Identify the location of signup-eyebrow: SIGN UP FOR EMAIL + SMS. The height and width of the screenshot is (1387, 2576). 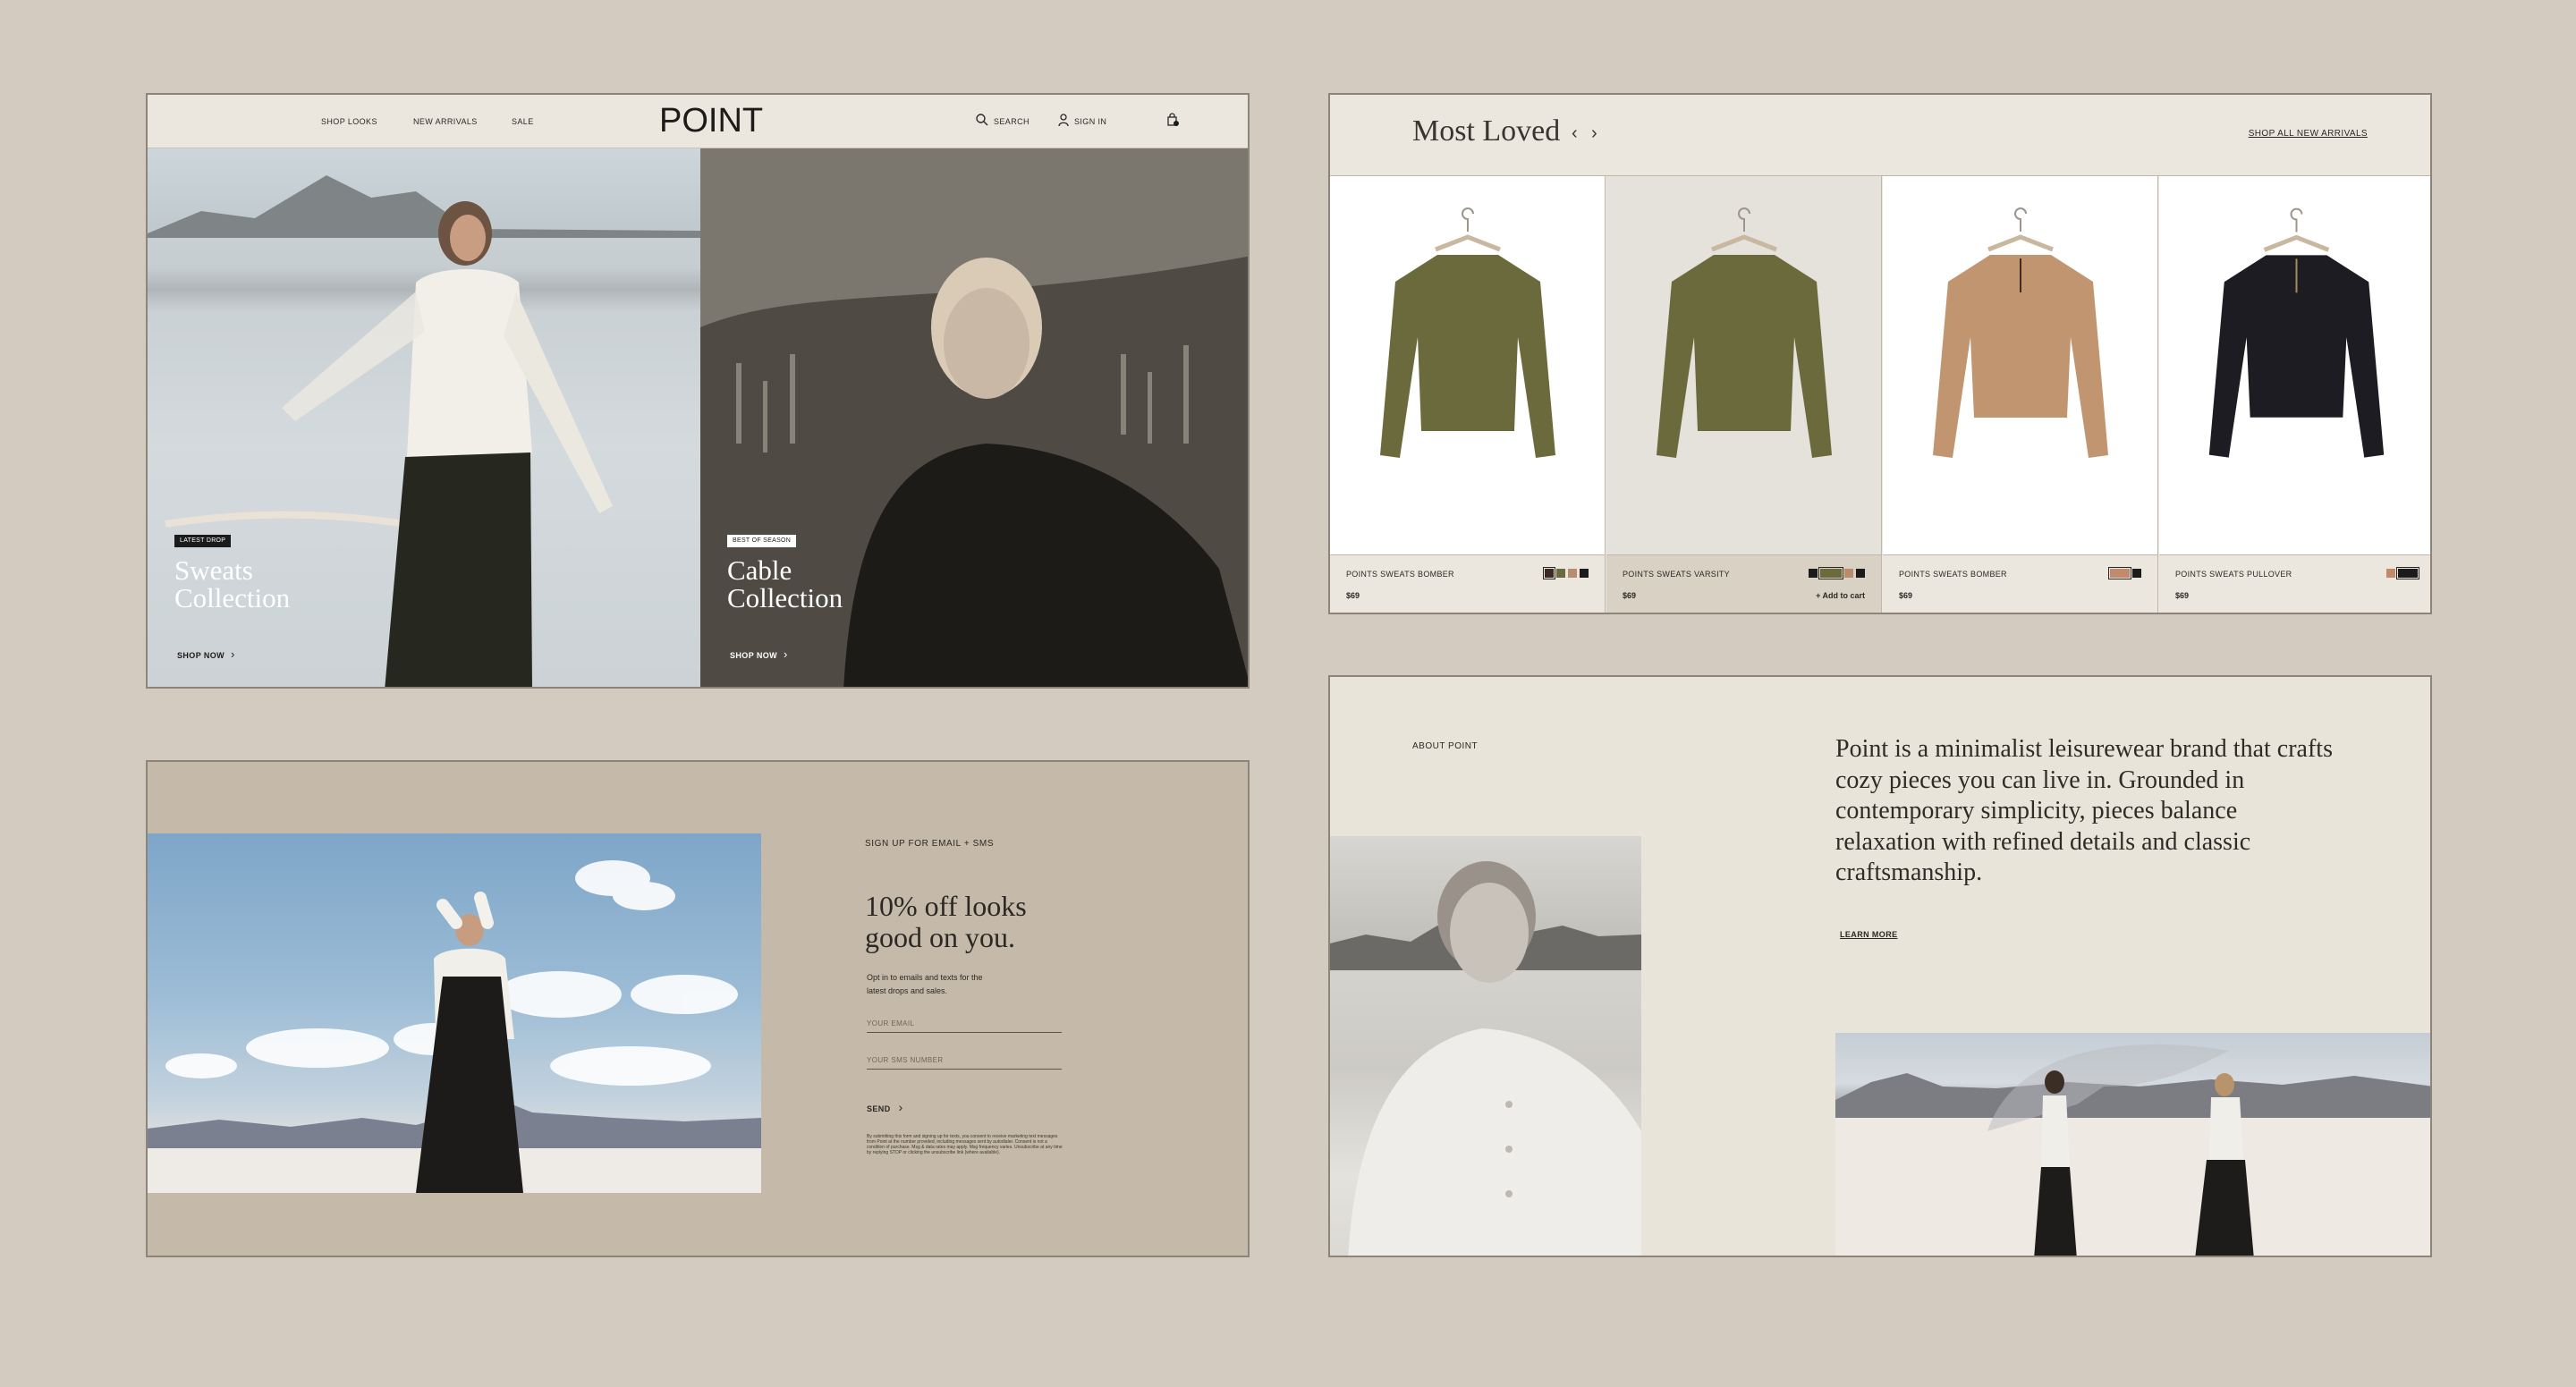
(930, 844).